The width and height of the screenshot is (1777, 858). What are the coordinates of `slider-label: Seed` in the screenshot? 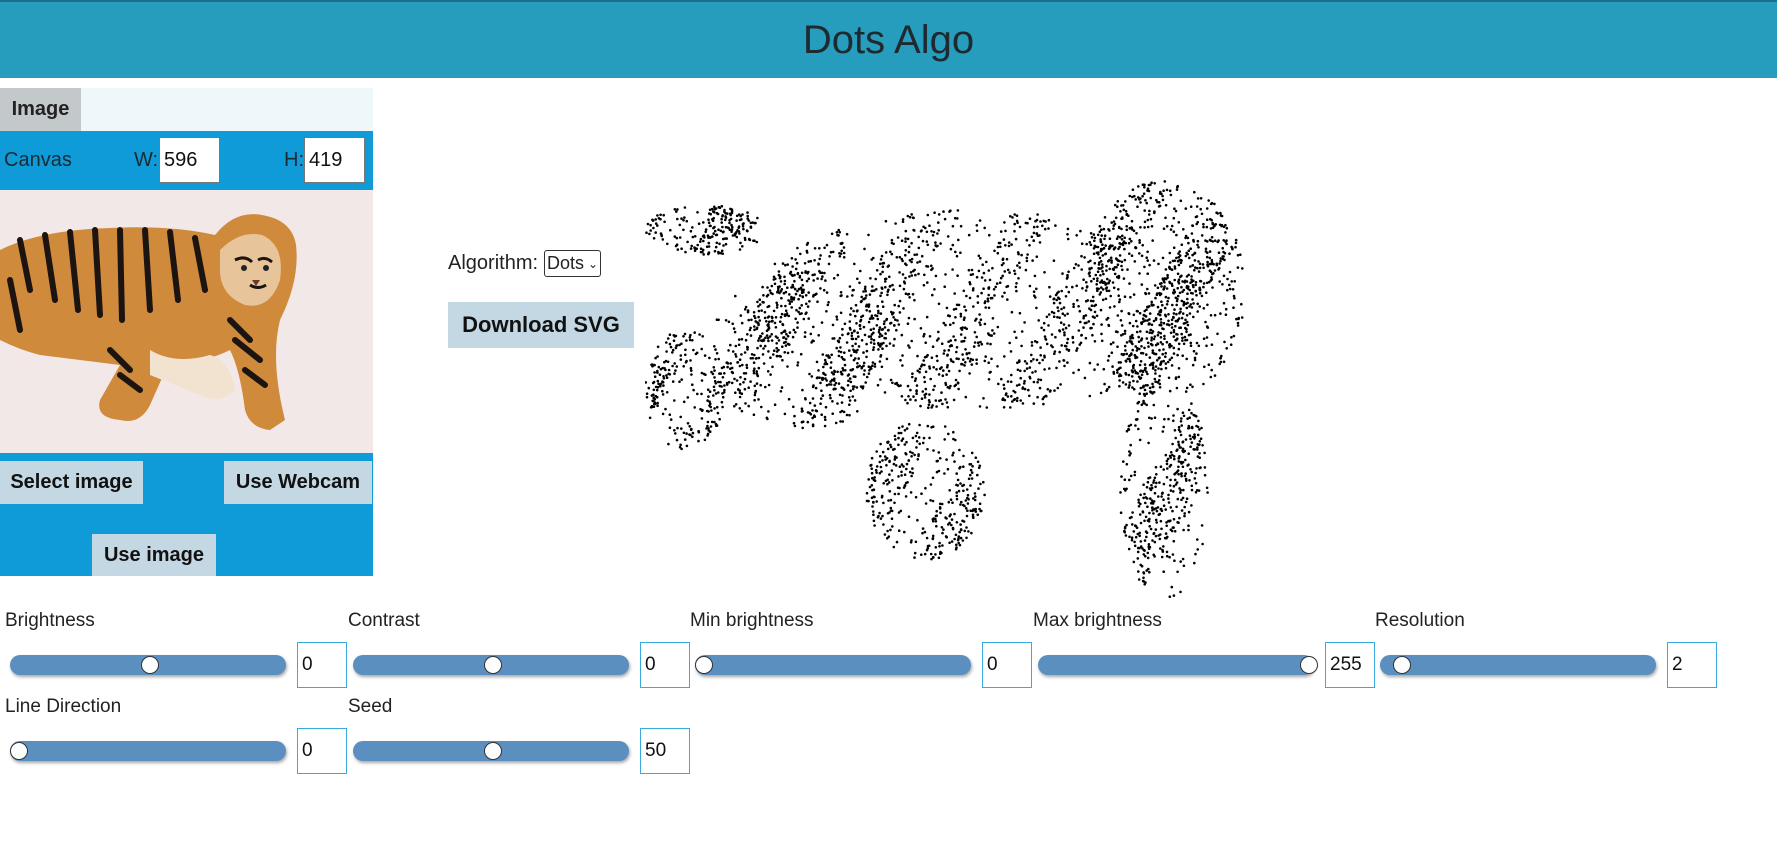 It's located at (370, 706).